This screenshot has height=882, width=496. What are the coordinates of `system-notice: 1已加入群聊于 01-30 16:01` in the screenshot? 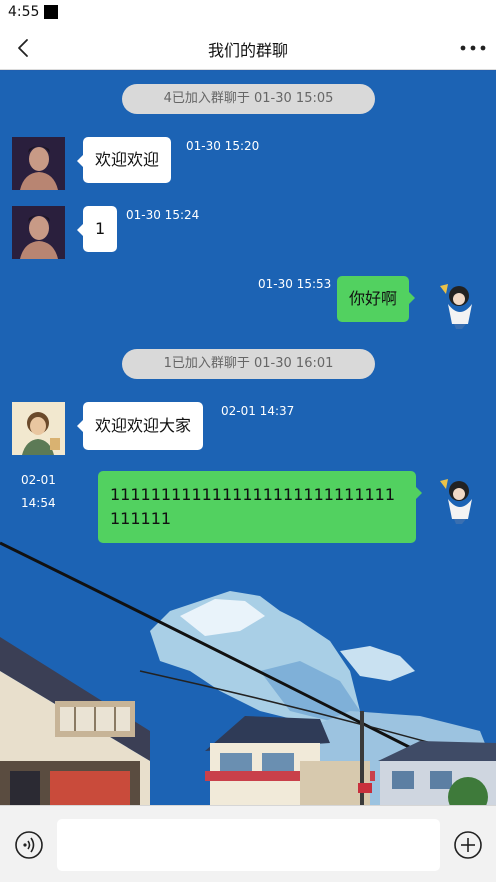 It's located at (248, 364).